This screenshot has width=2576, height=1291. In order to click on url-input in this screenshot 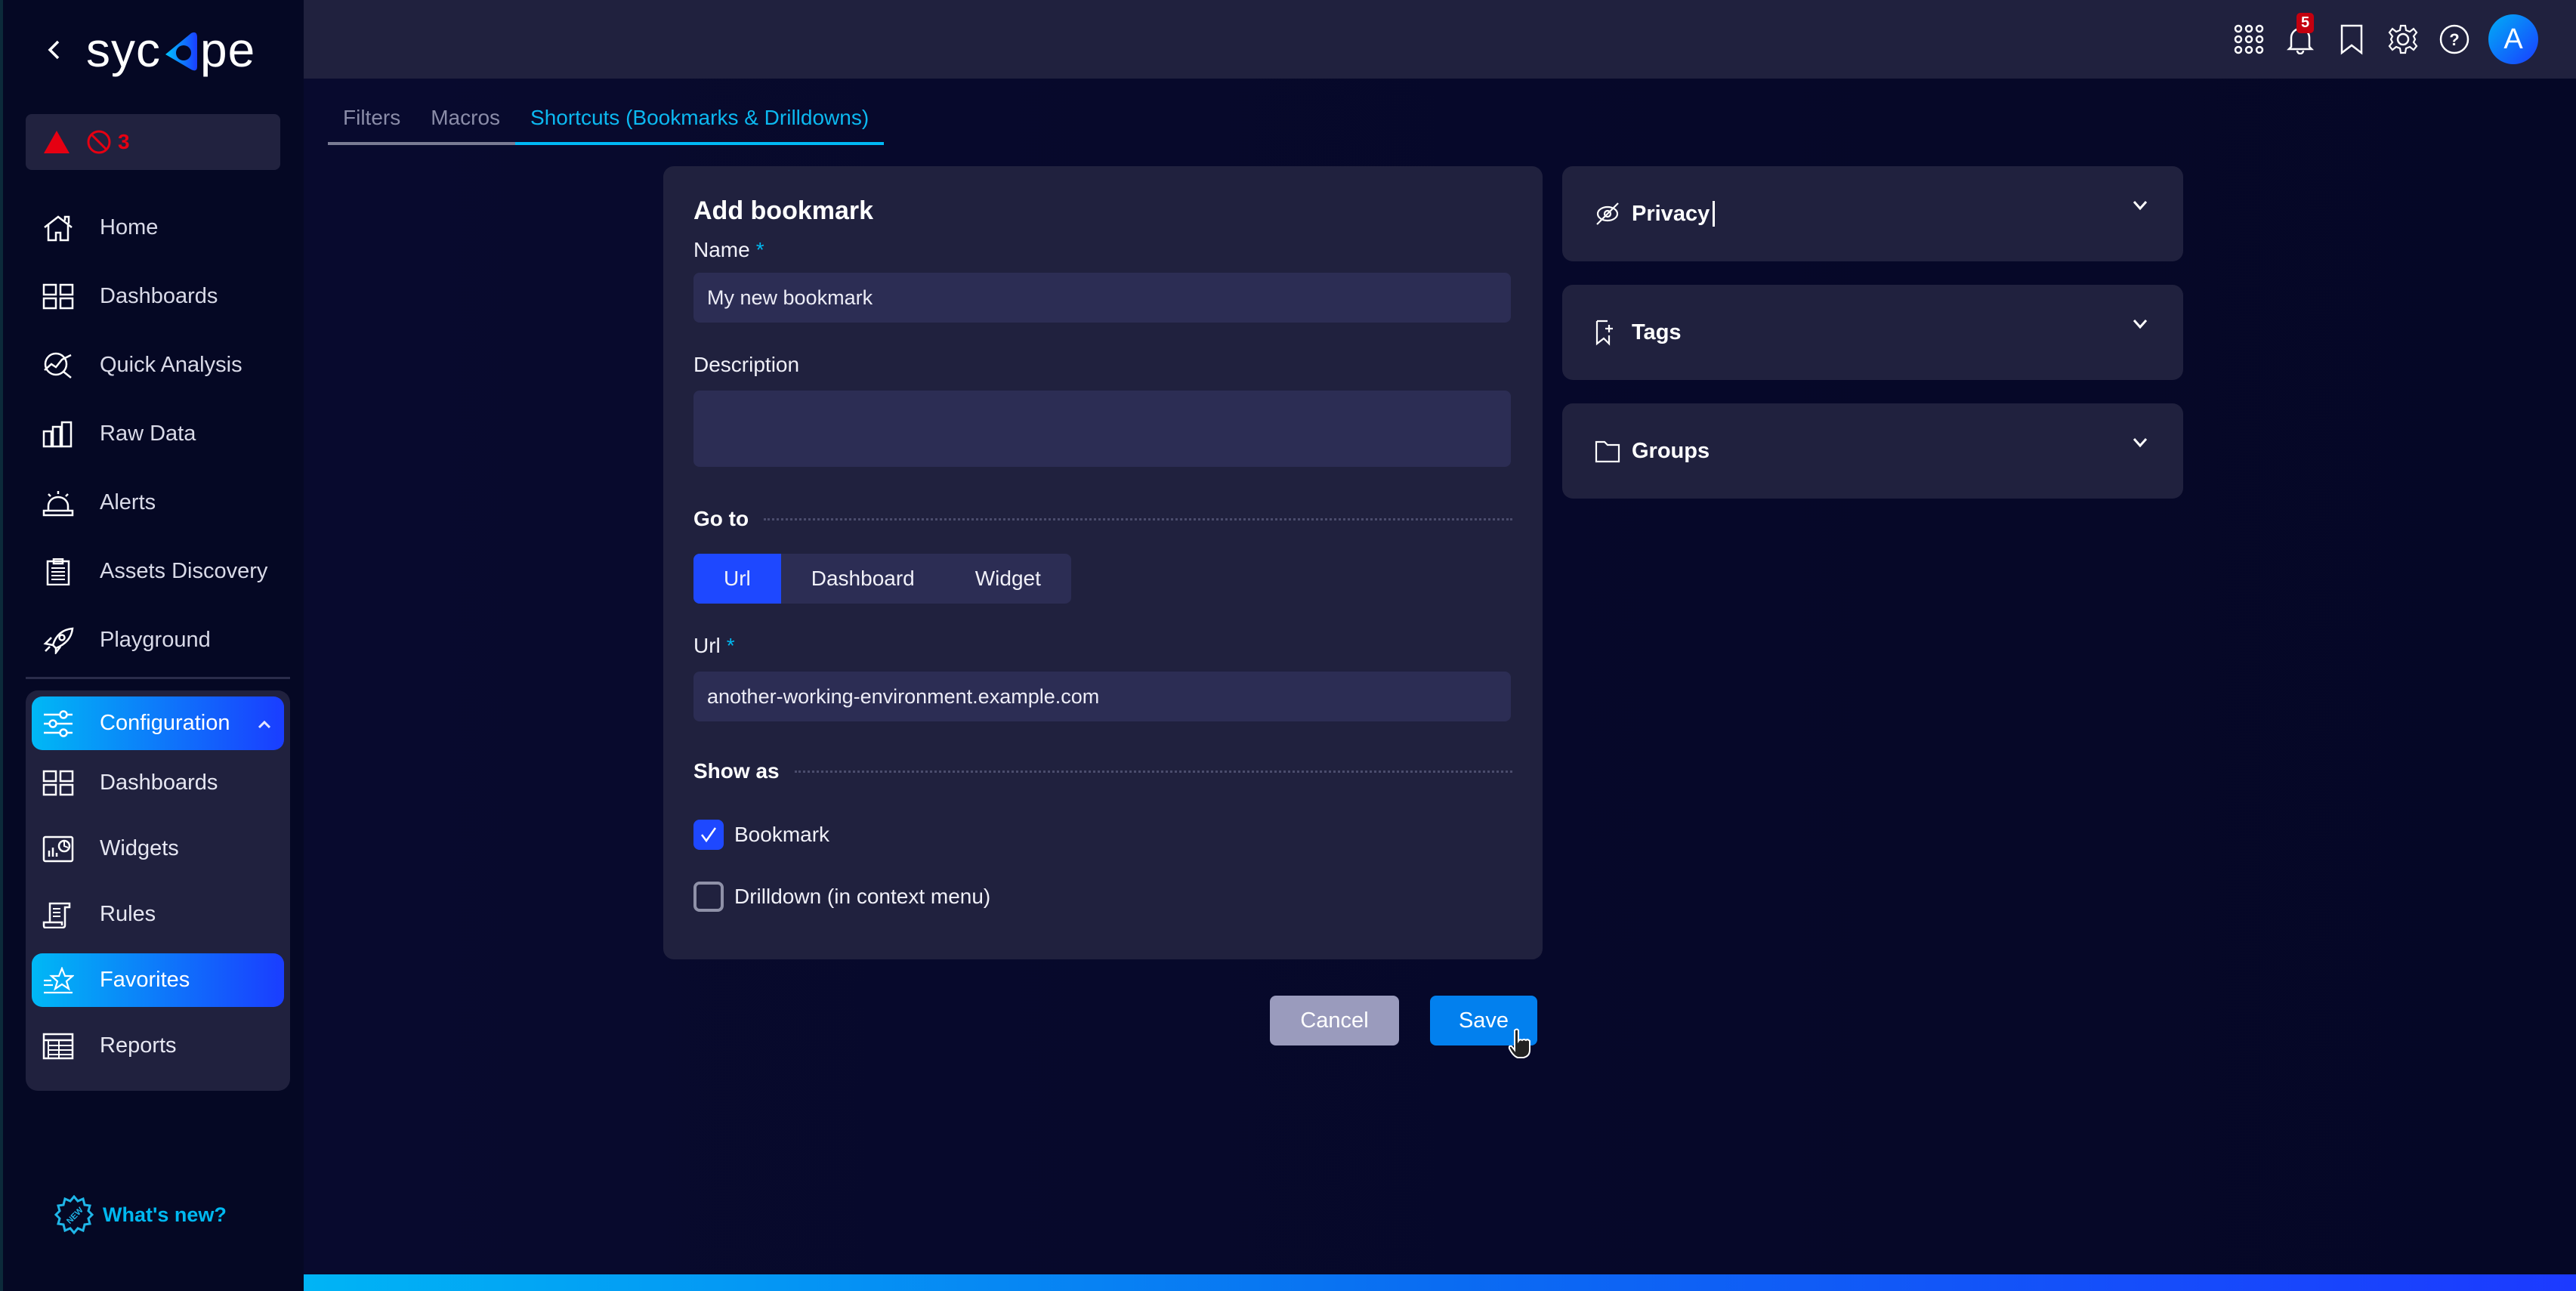, I will do `click(1102, 696)`.